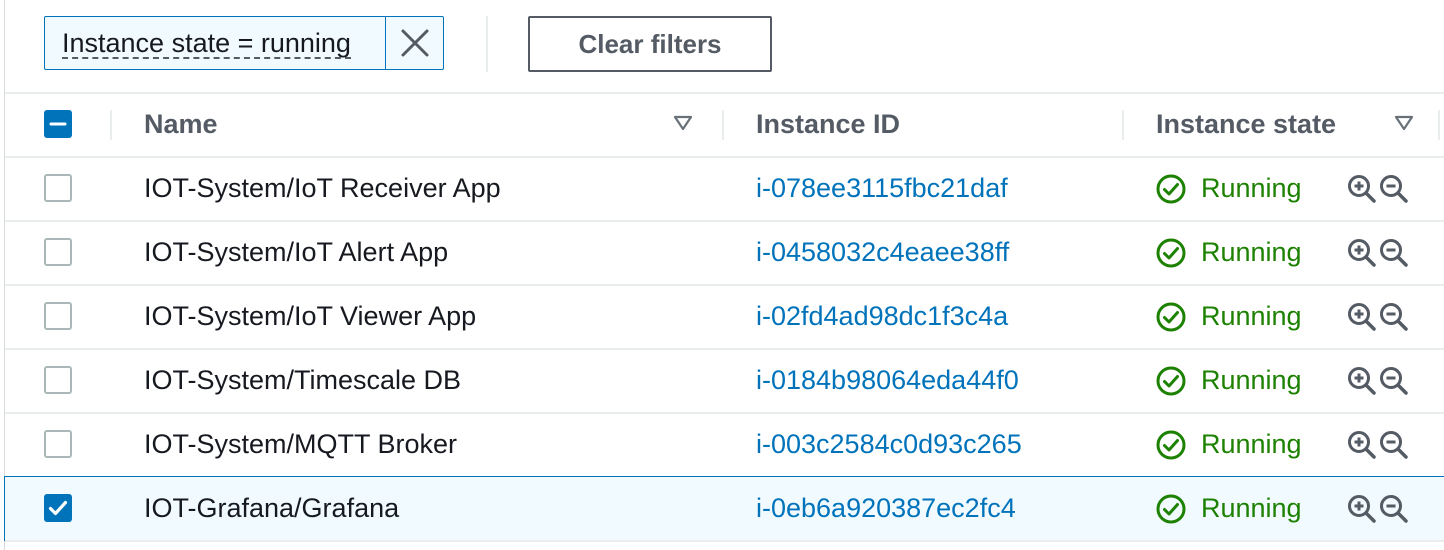  I want to click on instance-id-link: i-078ee3115fbc21daf, so click(882, 188).